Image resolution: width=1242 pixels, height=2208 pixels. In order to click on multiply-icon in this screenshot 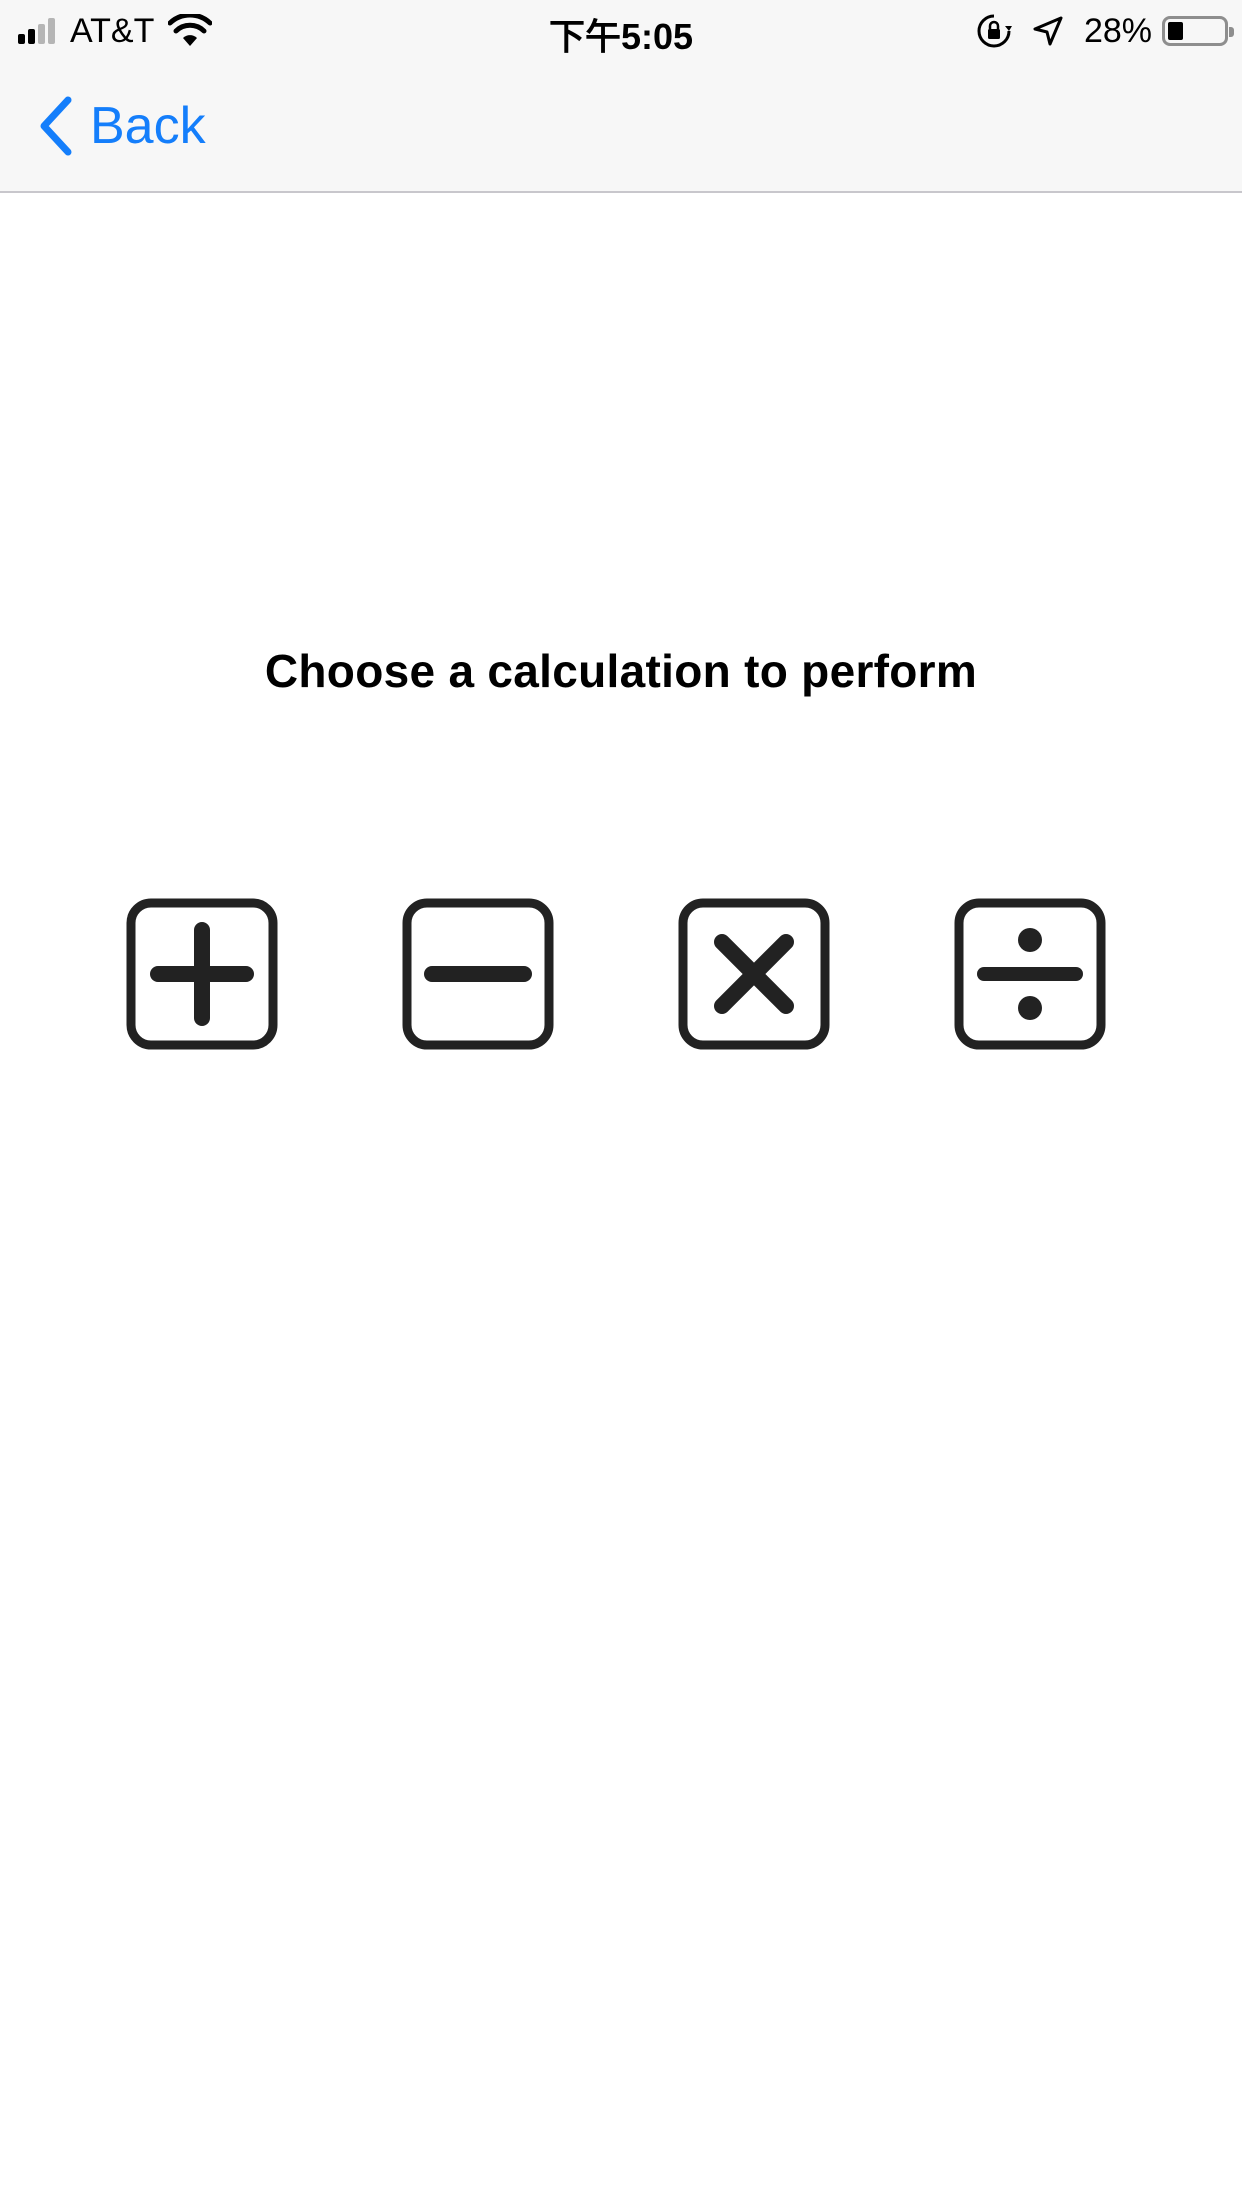, I will do `click(754, 974)`.